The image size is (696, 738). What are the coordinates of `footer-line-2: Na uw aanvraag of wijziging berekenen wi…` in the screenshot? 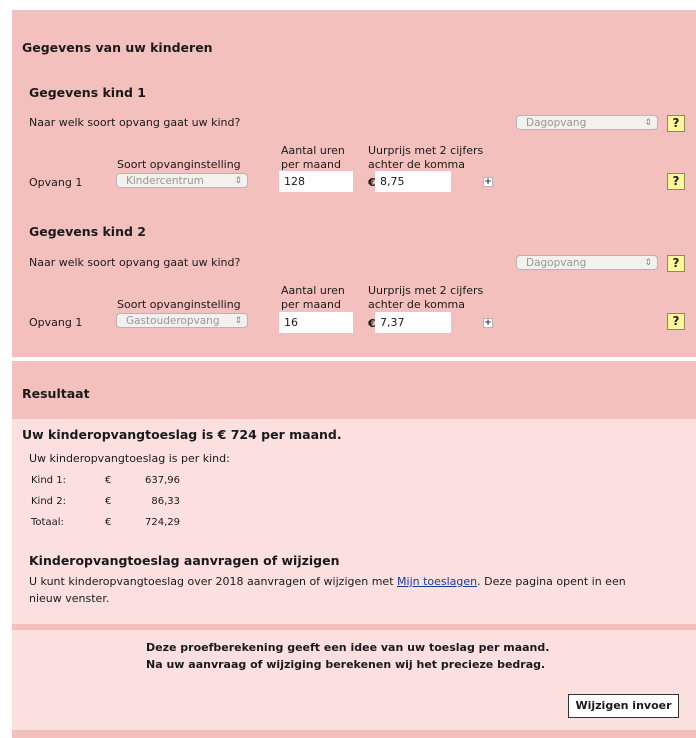 It's located at (346, 664).